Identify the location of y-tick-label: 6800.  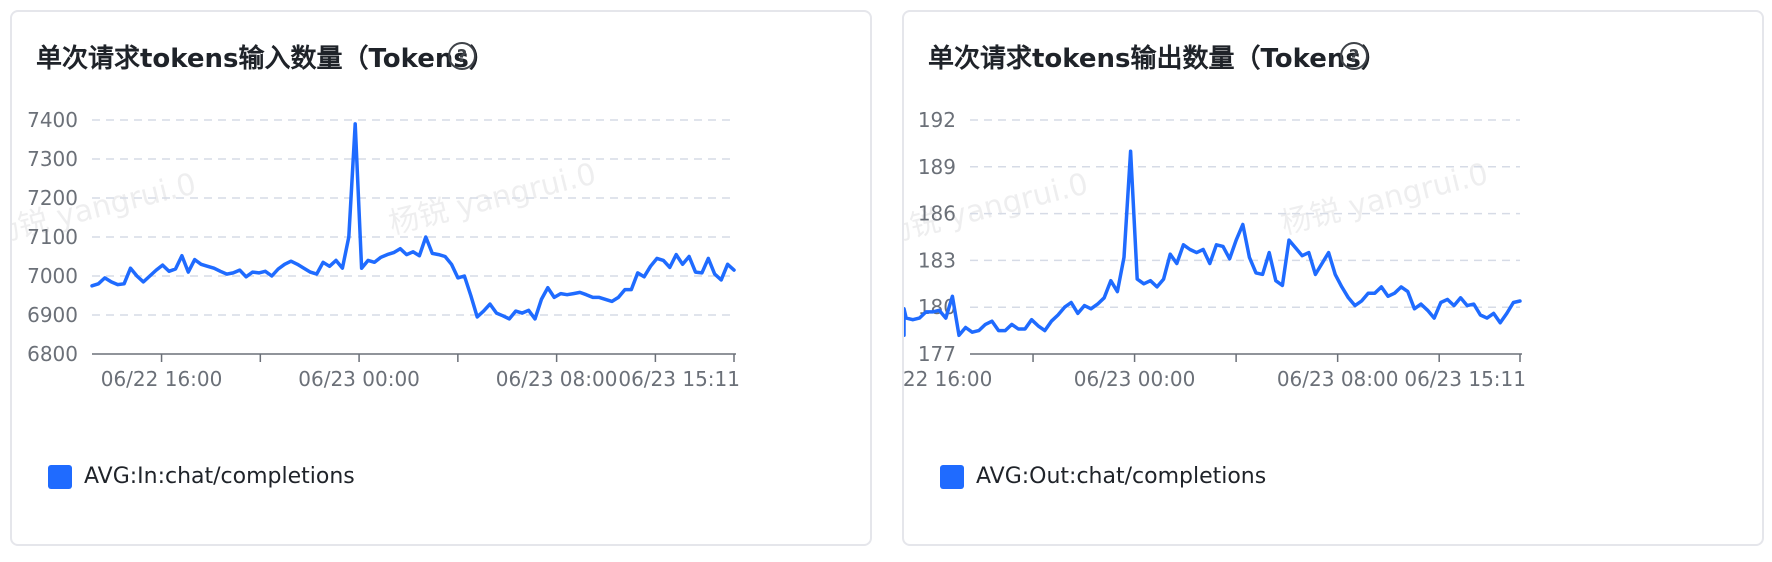
(52, 354).